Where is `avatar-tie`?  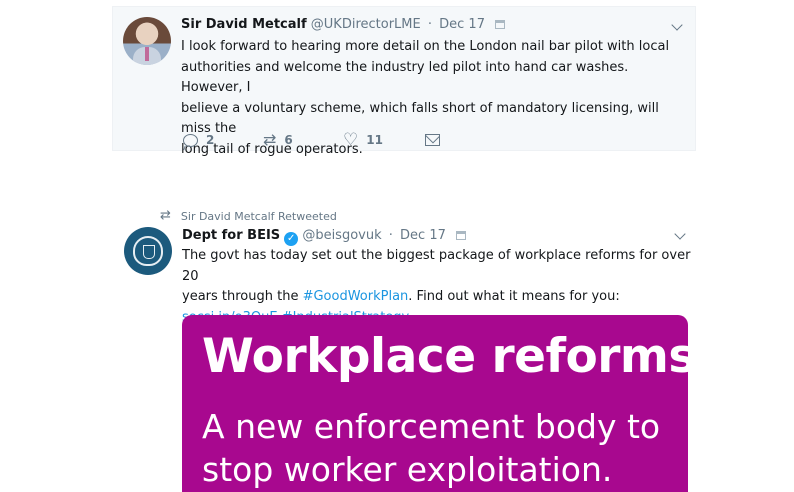
avatar-tie is located at coordinates (147, 54).